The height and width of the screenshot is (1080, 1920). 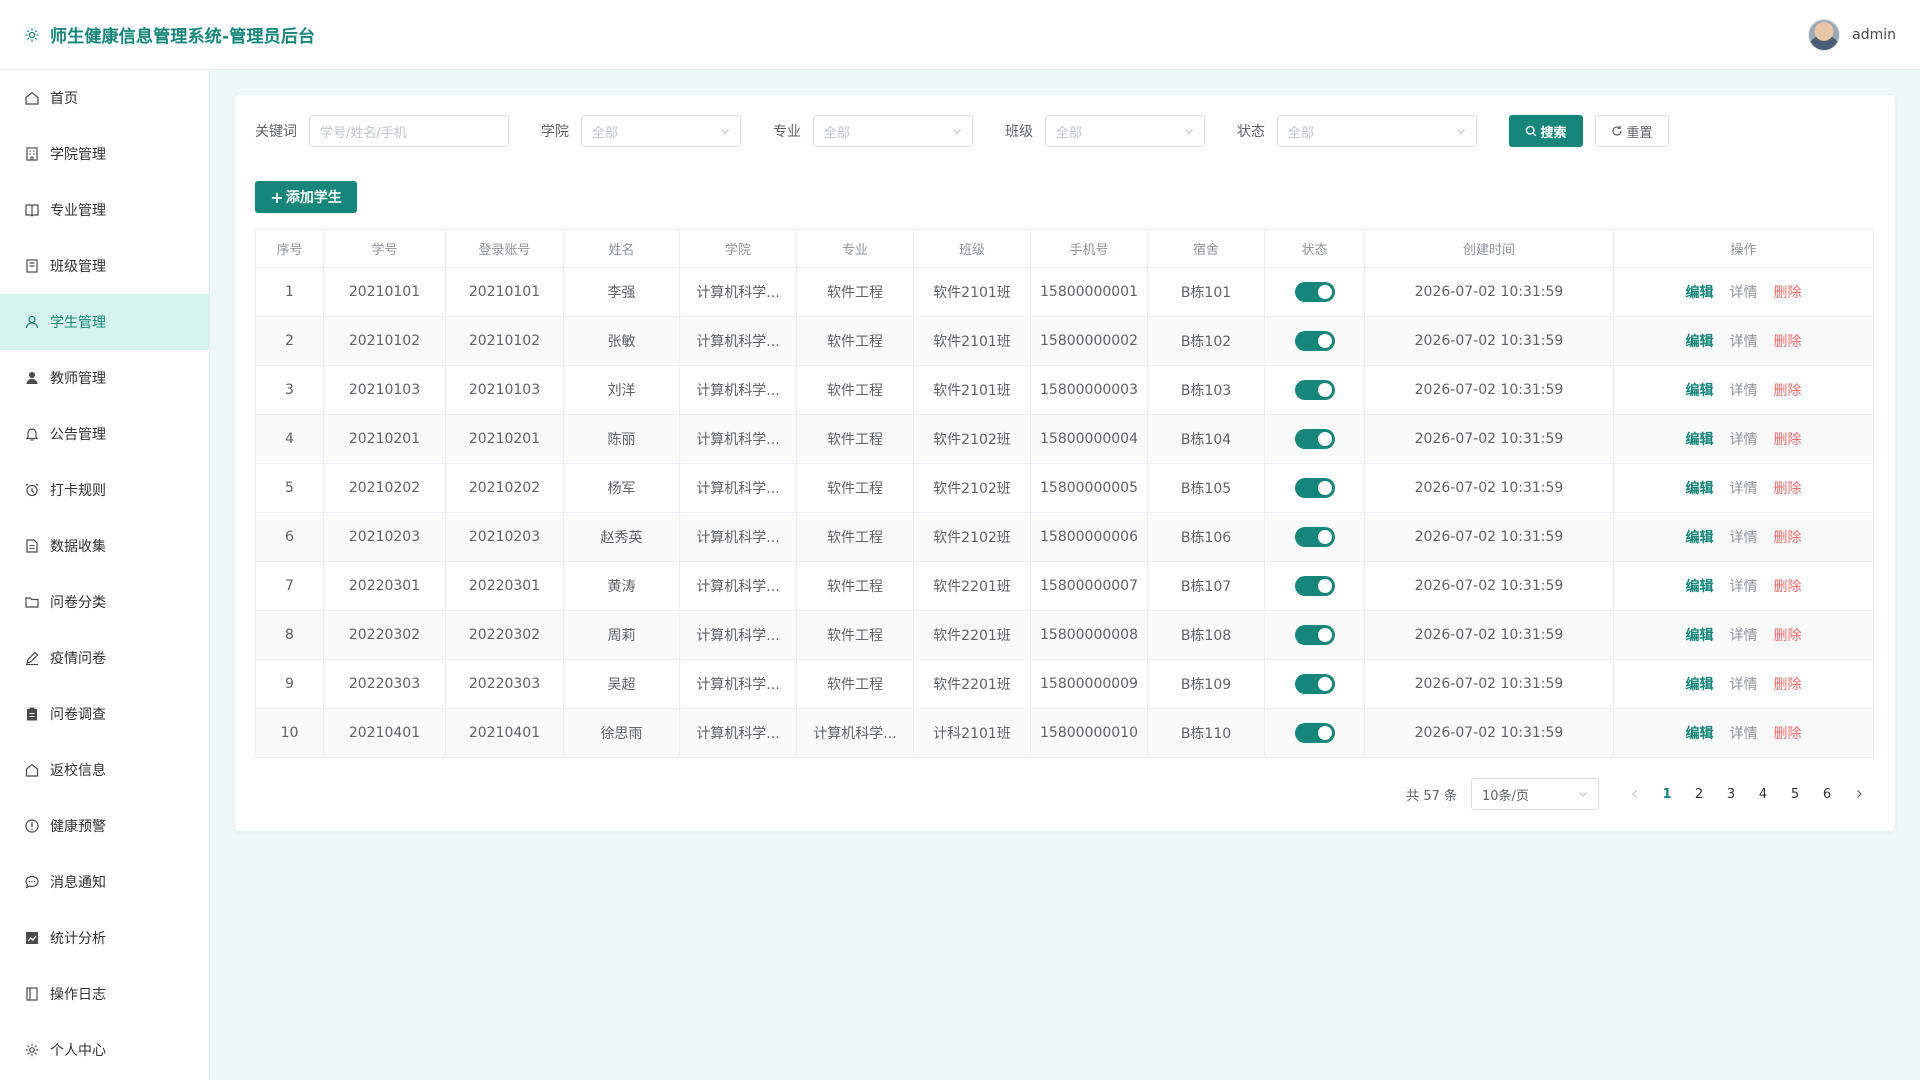 I want to click on major-cell: 软件工程, so click(x=855, y=635).